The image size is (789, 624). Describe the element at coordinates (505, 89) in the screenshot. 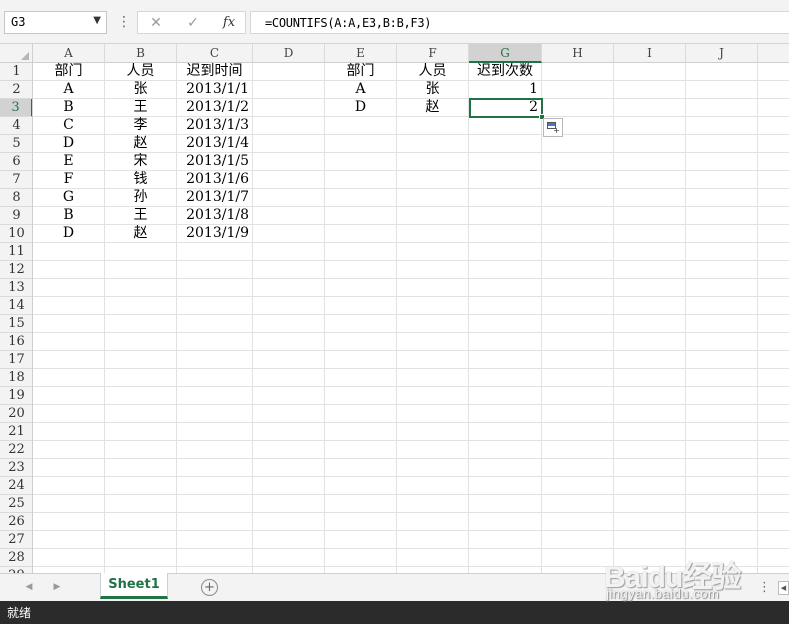

I see `cell-g2: 1` at that location.